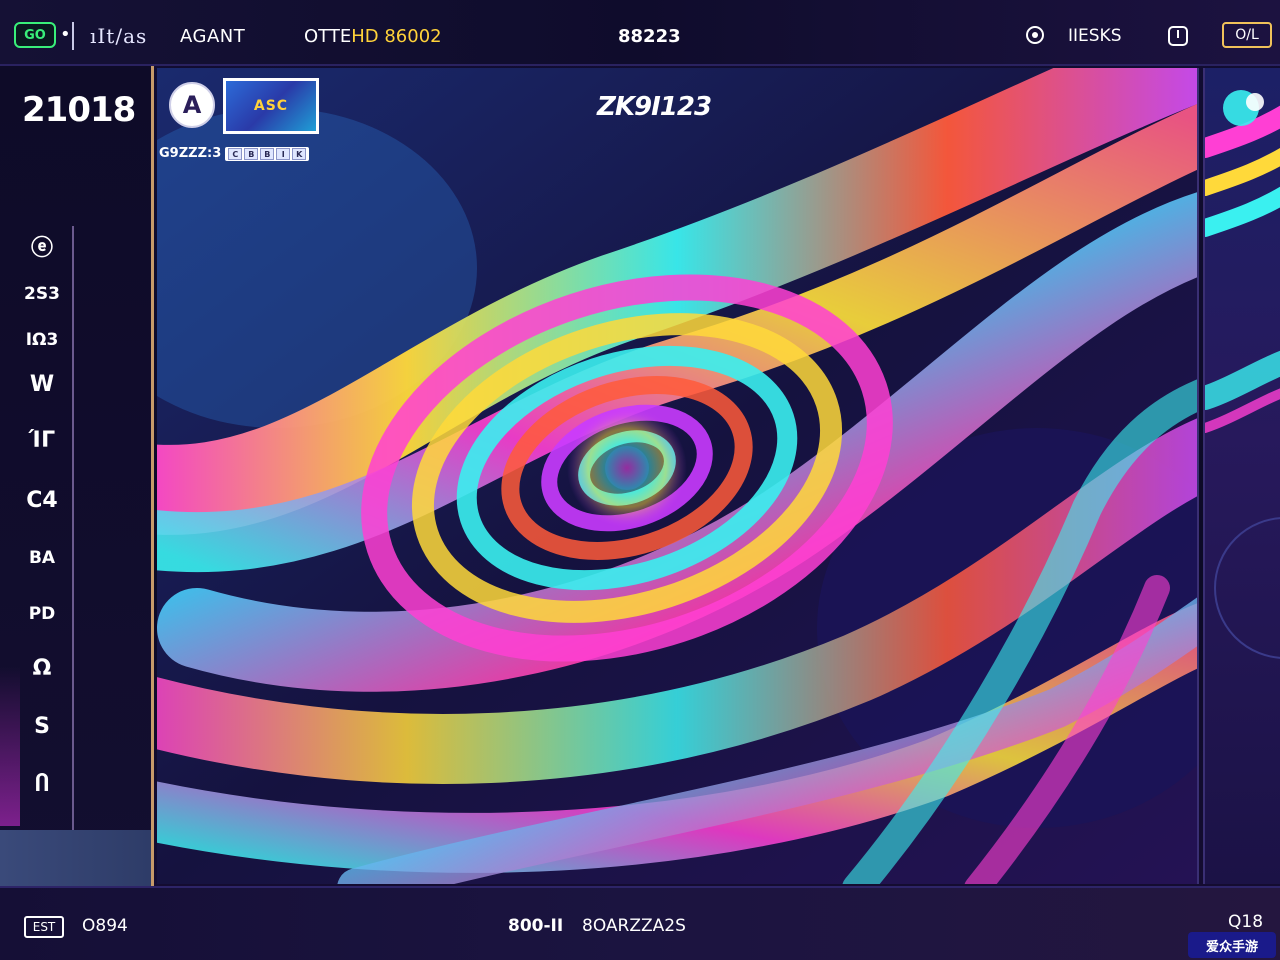 The height and width of the screenshot is (960, 1280). Describe the element at coordinates (42, 246) in the screenshot. I see `sidebar-item-document-icon: ⓔ` at that location.